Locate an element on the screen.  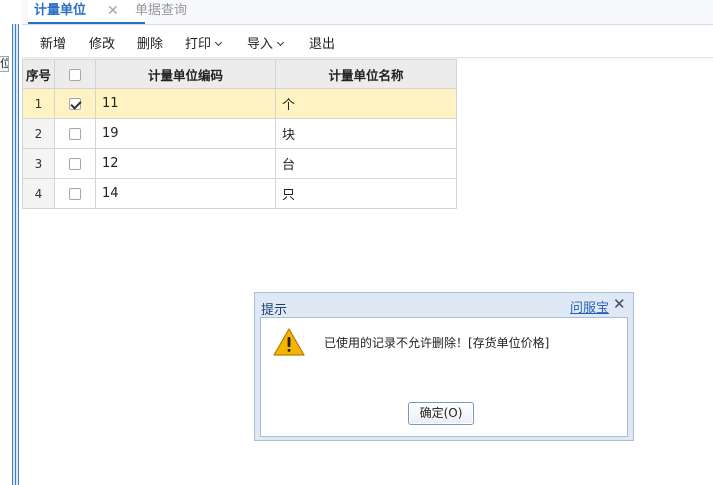
tab-close-icon: ✕ is located at coordinates (113, 11).